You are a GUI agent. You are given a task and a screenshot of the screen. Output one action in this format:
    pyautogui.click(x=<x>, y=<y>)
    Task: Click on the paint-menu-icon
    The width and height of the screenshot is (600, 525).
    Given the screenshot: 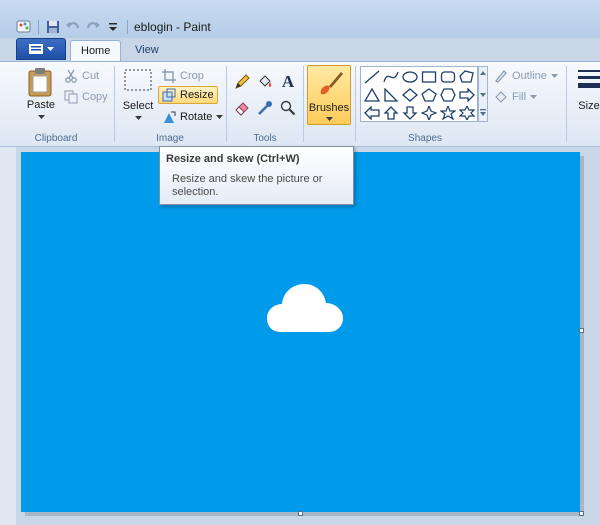 What is the action you would take?
    pyautogui.click(x=35, y=49)
    